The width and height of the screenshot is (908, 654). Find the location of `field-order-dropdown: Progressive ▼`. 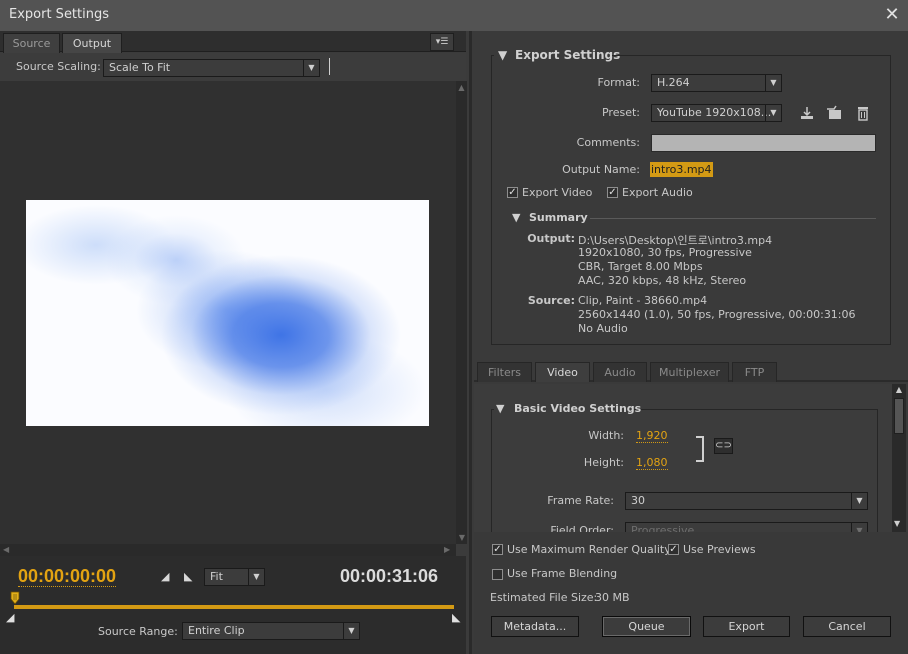

field-order-dropdown: Progressive ▼ is located at coordinates (746, 527).